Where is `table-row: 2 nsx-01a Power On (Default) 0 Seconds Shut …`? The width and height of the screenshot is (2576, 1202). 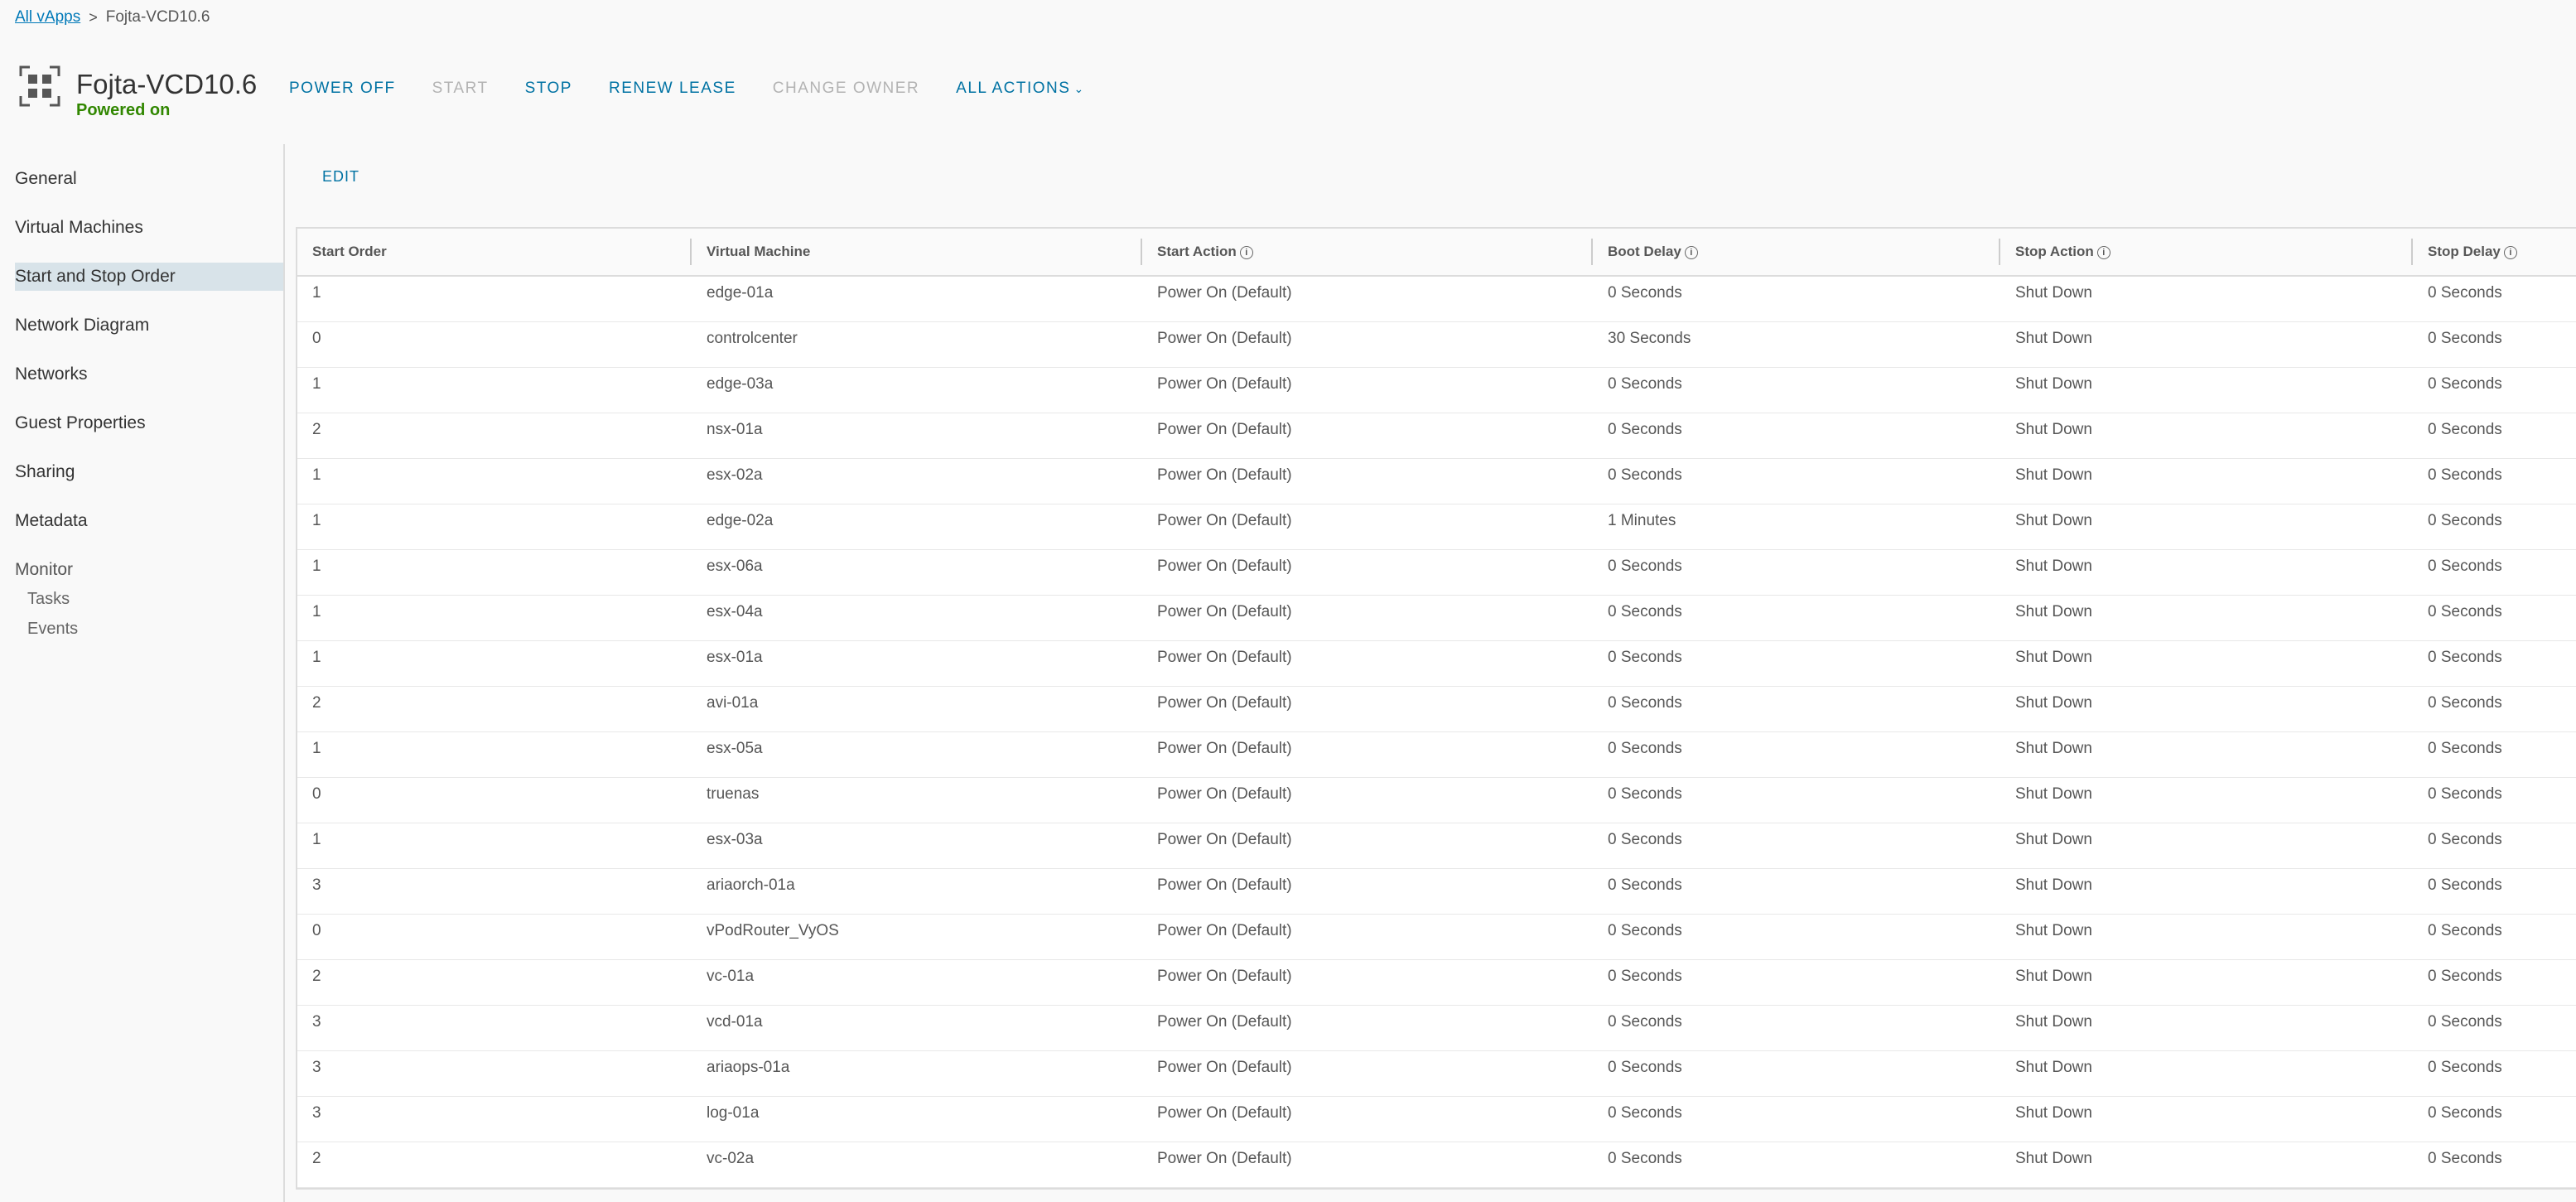 table-row: 2 nsx-01a Power On (Default) 0 Seconds Shut … is located at coordinates (1436, 436).